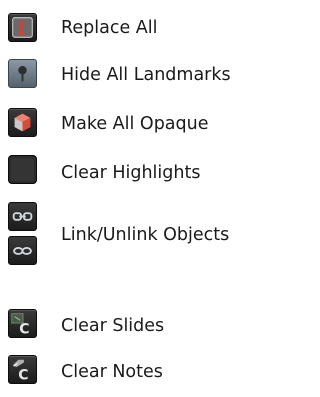 This screenshot has width=320, height=397. What do you see at coordinates (112, 372) in the screenshot?
I see `menu-item-label: Clear Notes` at bounding box center [112, 372].